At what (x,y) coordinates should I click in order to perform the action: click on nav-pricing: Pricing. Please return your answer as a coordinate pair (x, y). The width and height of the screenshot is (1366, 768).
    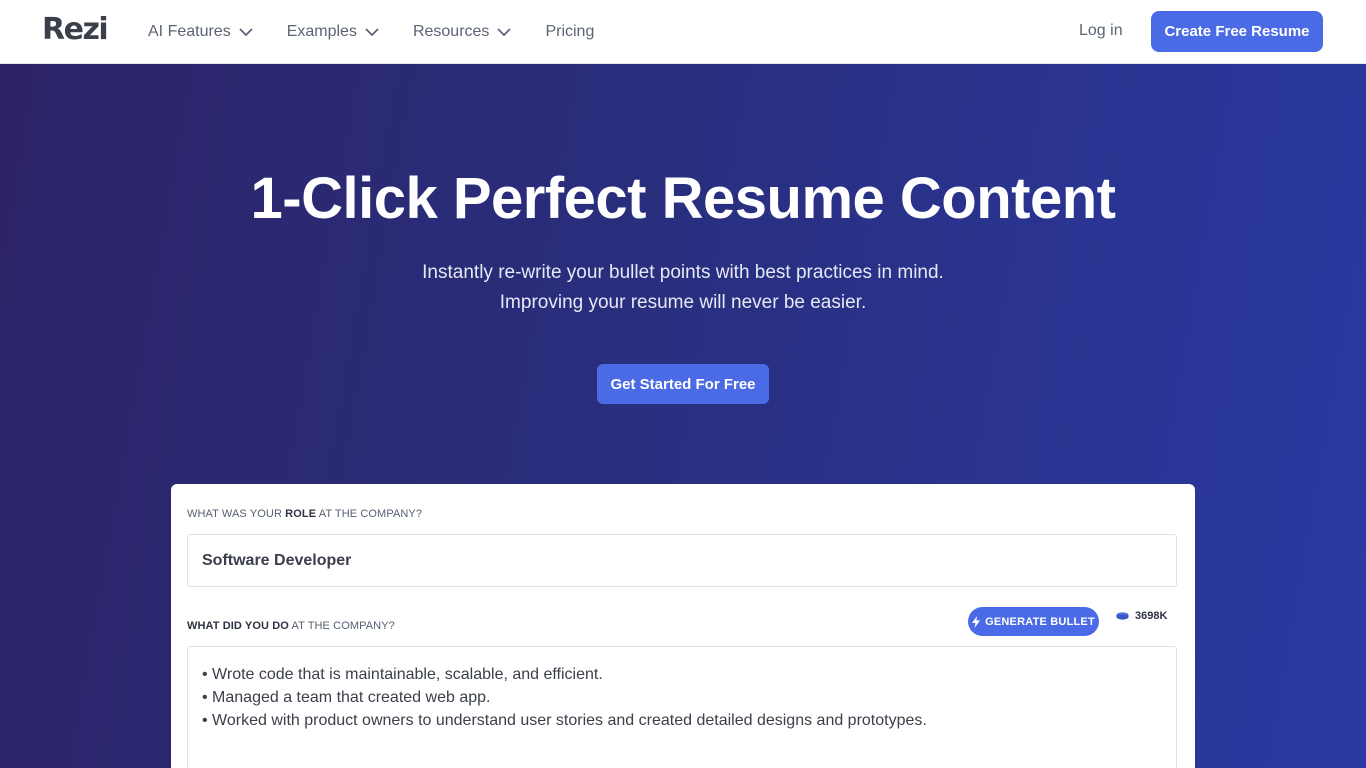
    Looking at the image, I should click on (569, 32).